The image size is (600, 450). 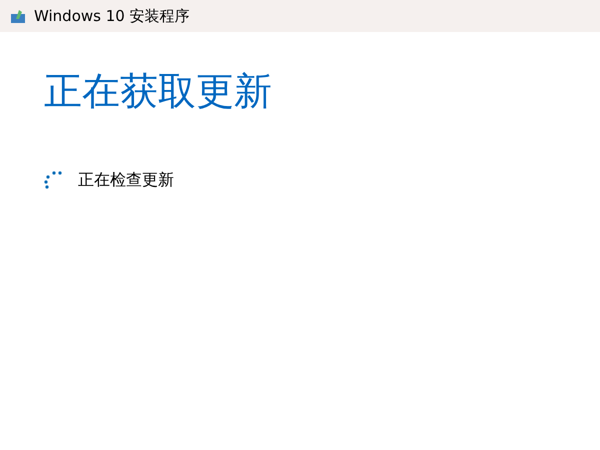 I want to click on status-text: 正在检查更新, so click(x=126, y=180).